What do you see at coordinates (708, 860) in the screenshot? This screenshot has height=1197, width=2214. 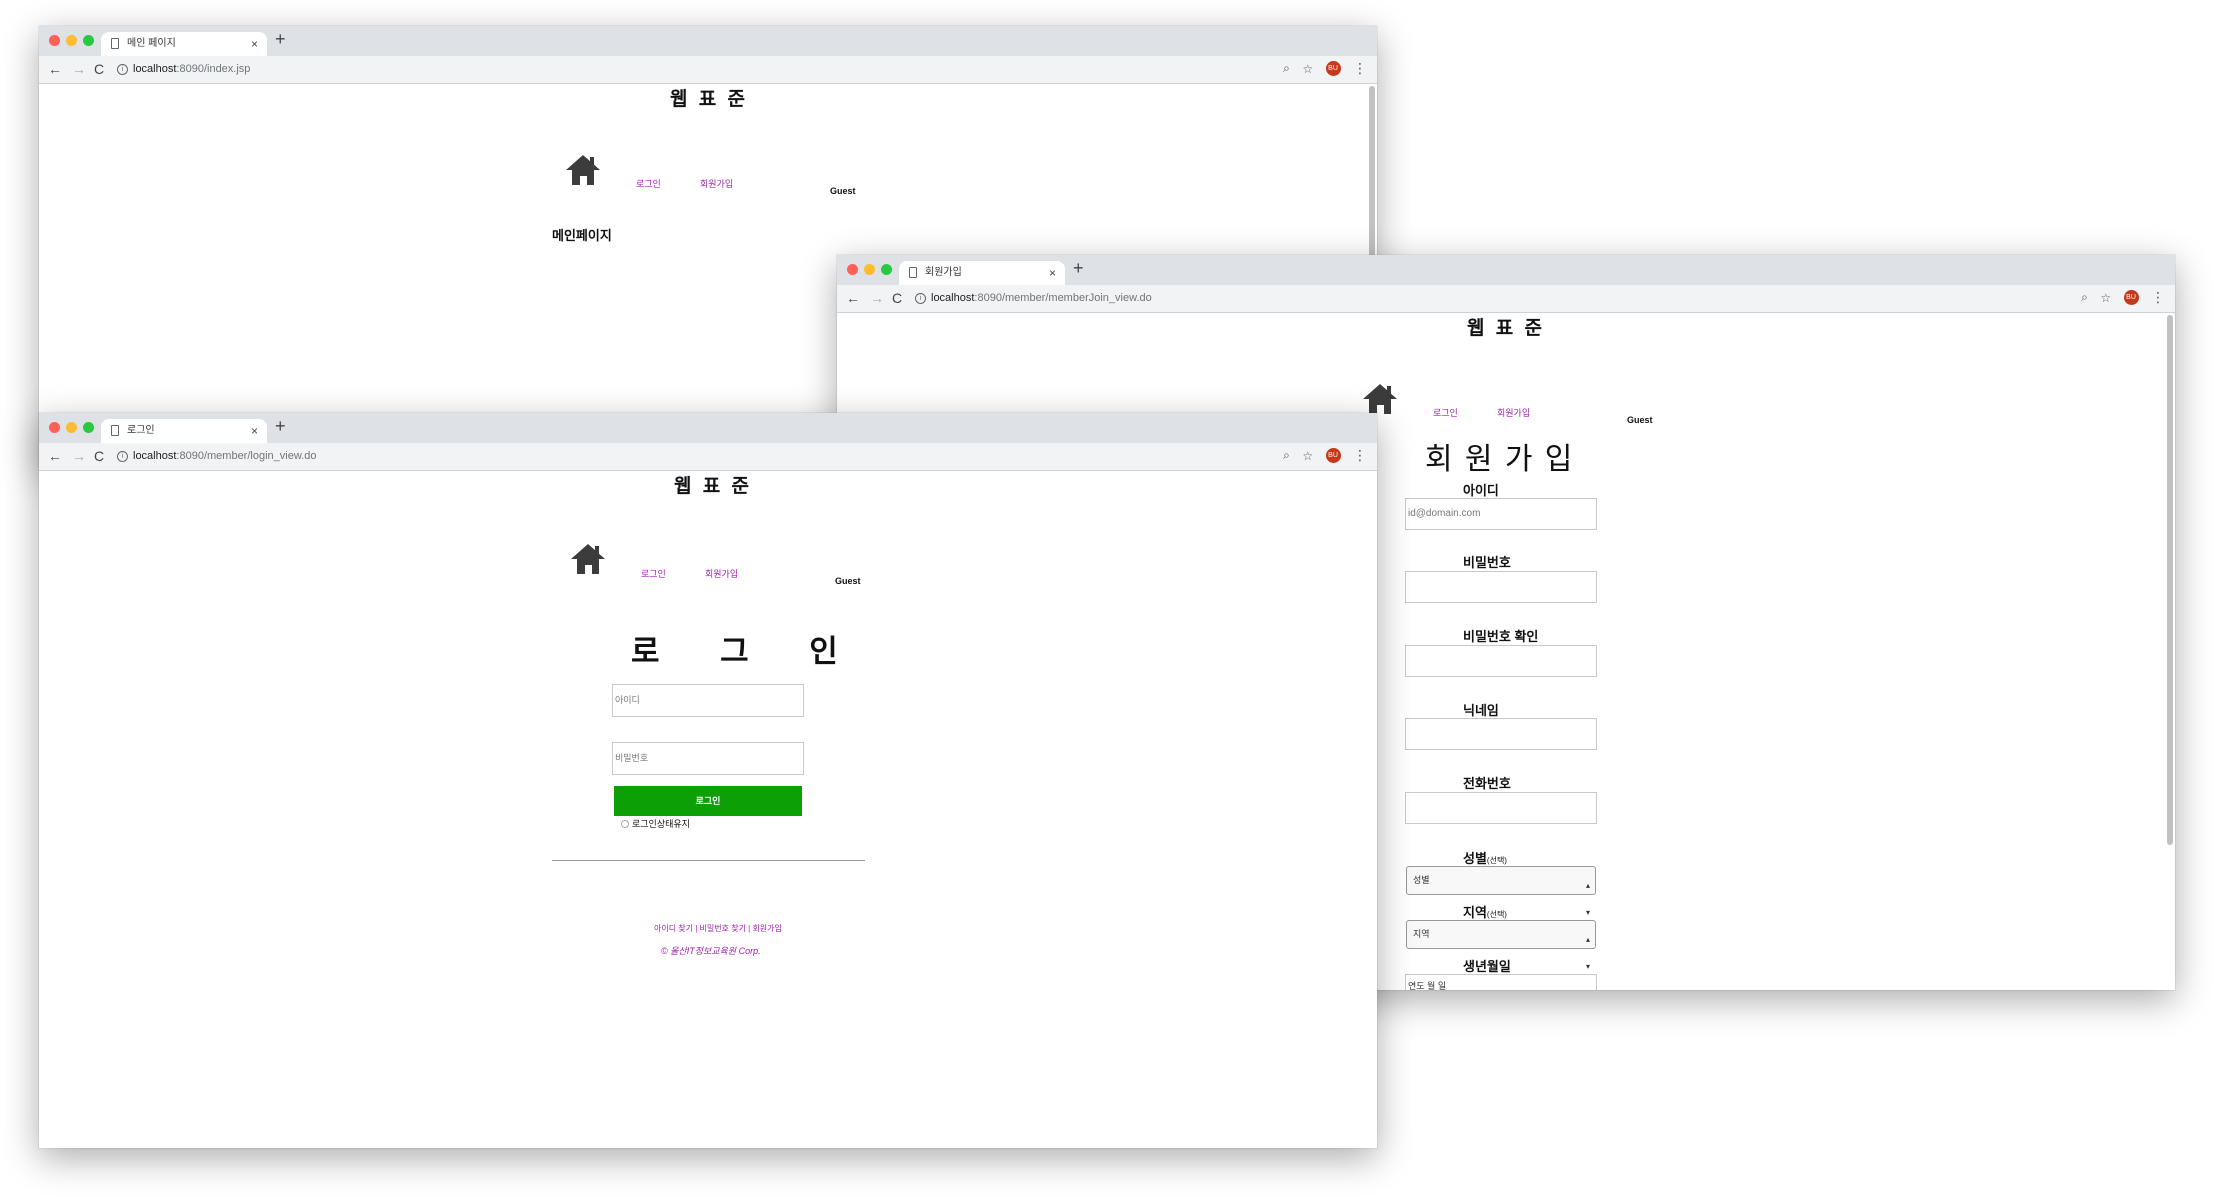 I see `divider` at bounding box center [708, 860].